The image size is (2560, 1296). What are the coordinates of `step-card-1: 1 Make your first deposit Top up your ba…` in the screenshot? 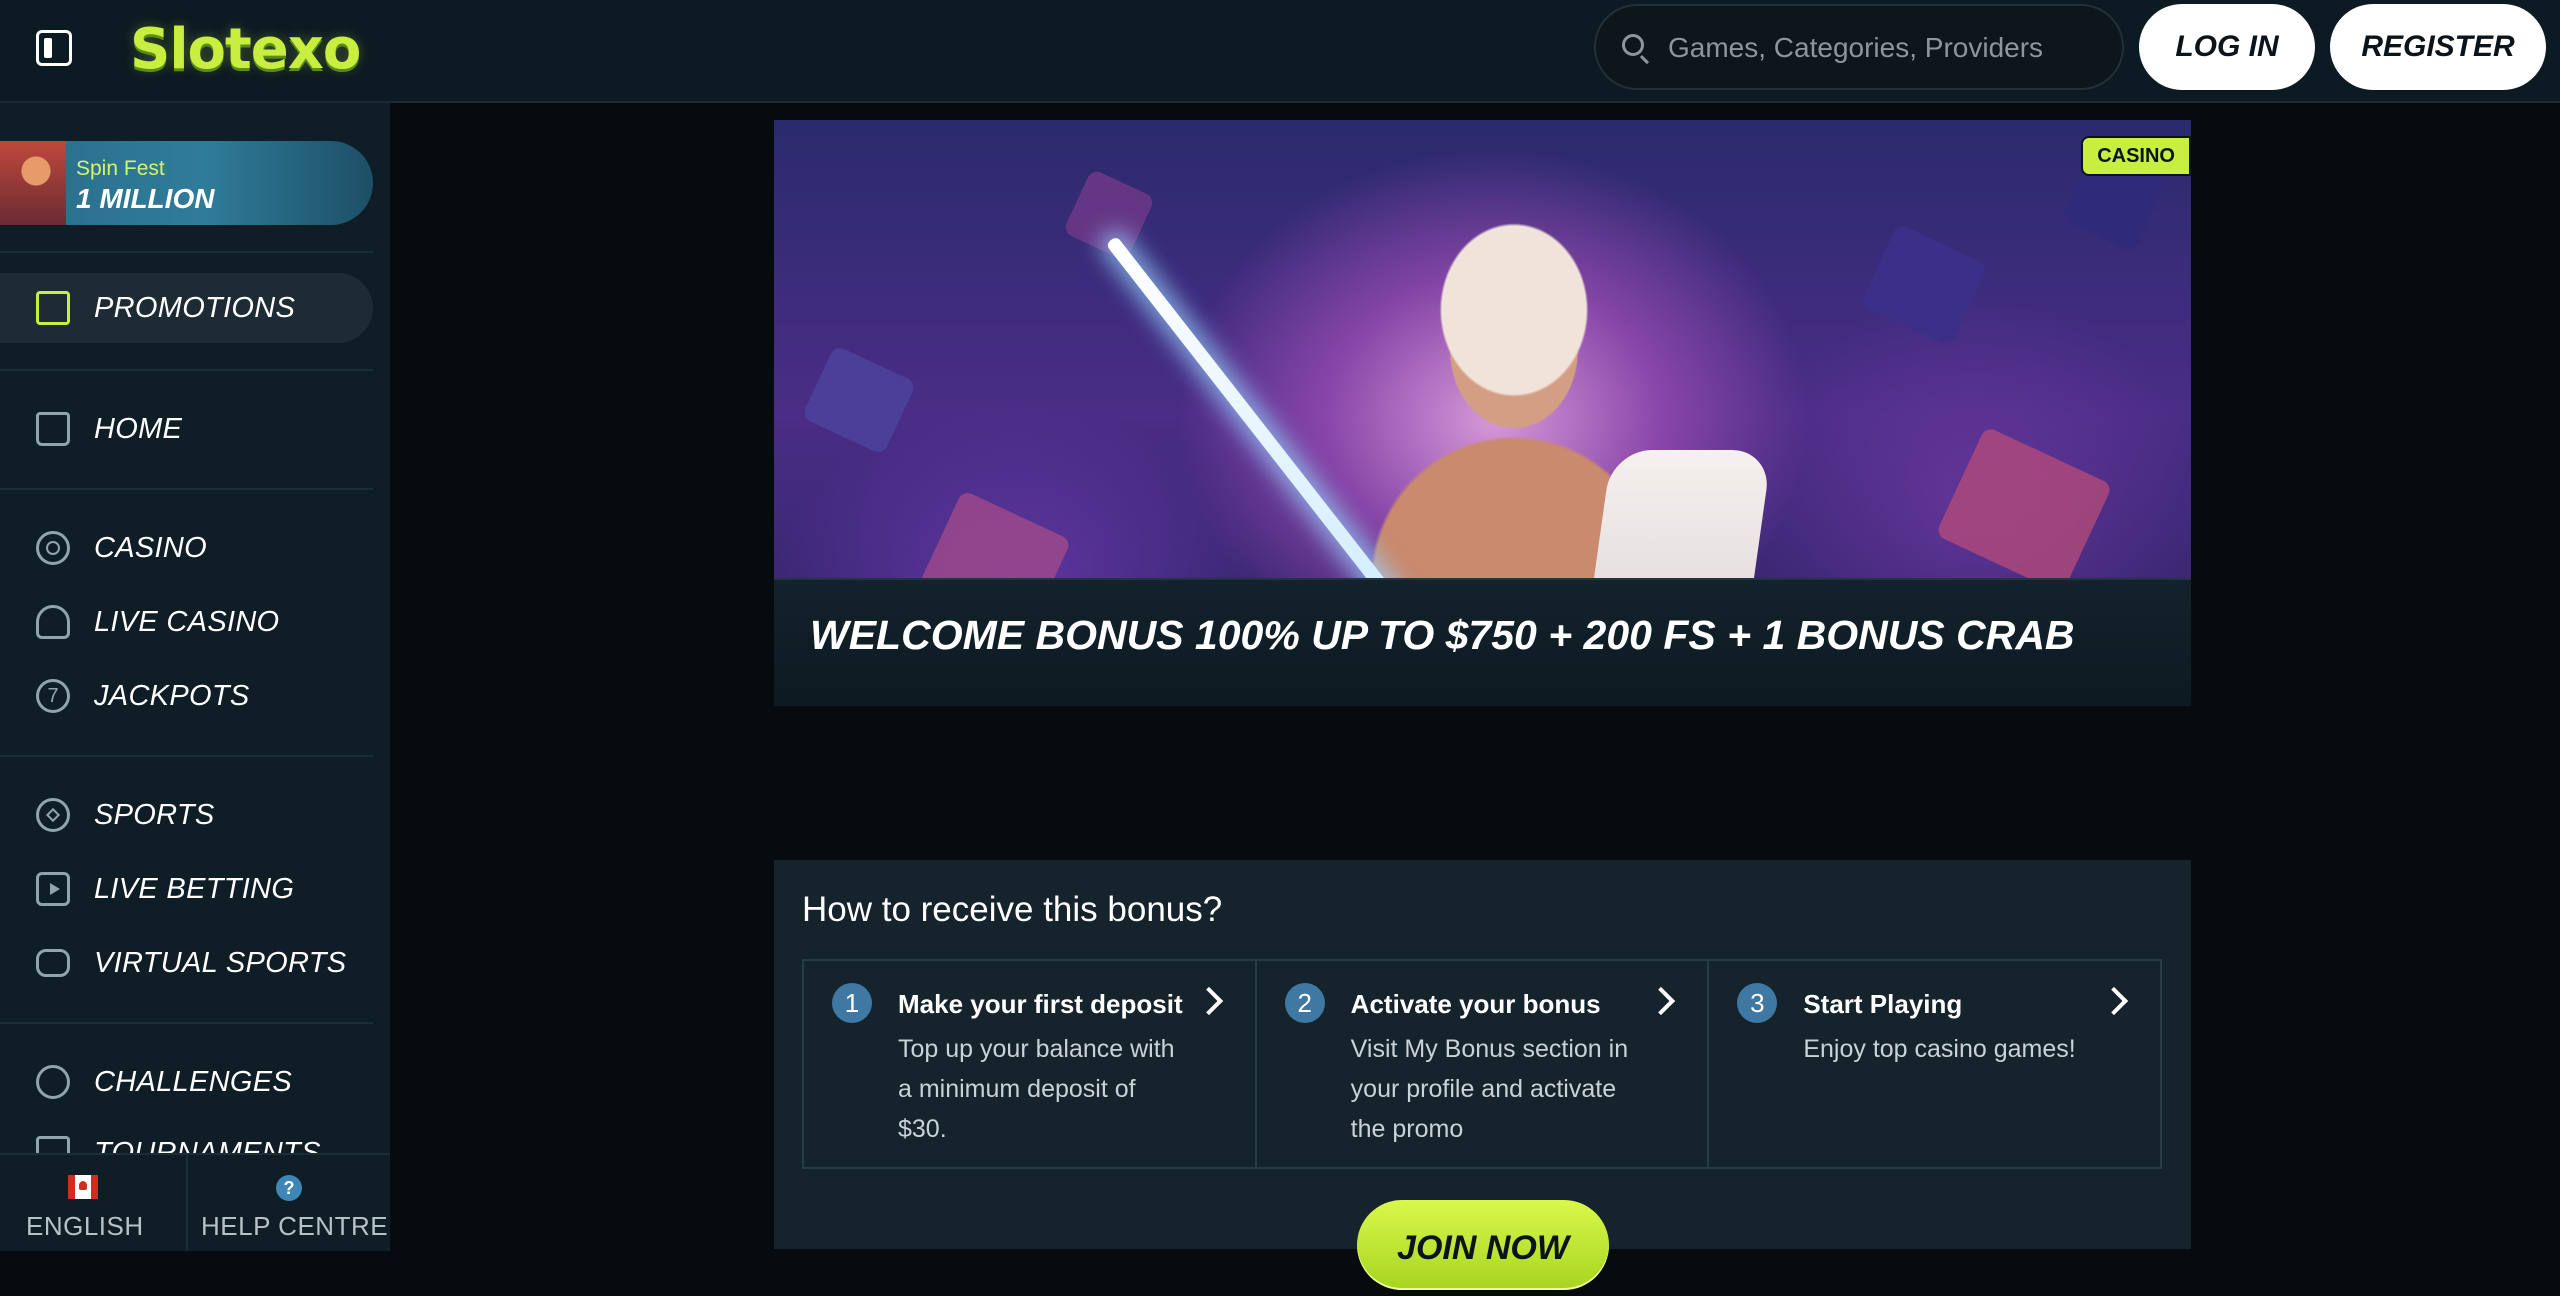 It's located at (1030, 1064).